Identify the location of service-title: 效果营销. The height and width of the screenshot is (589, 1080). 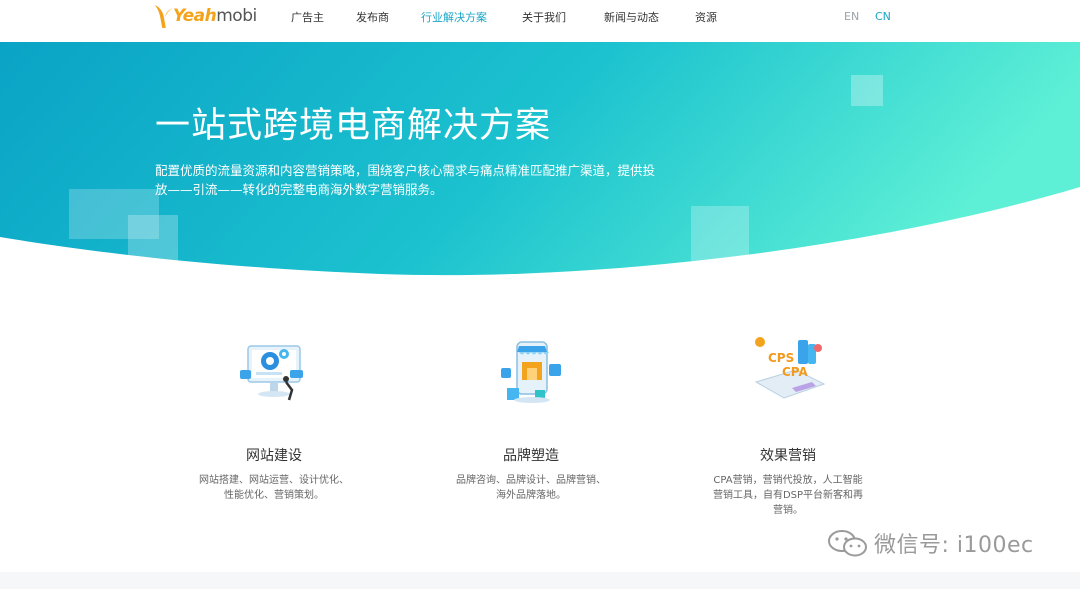
(788, 456).